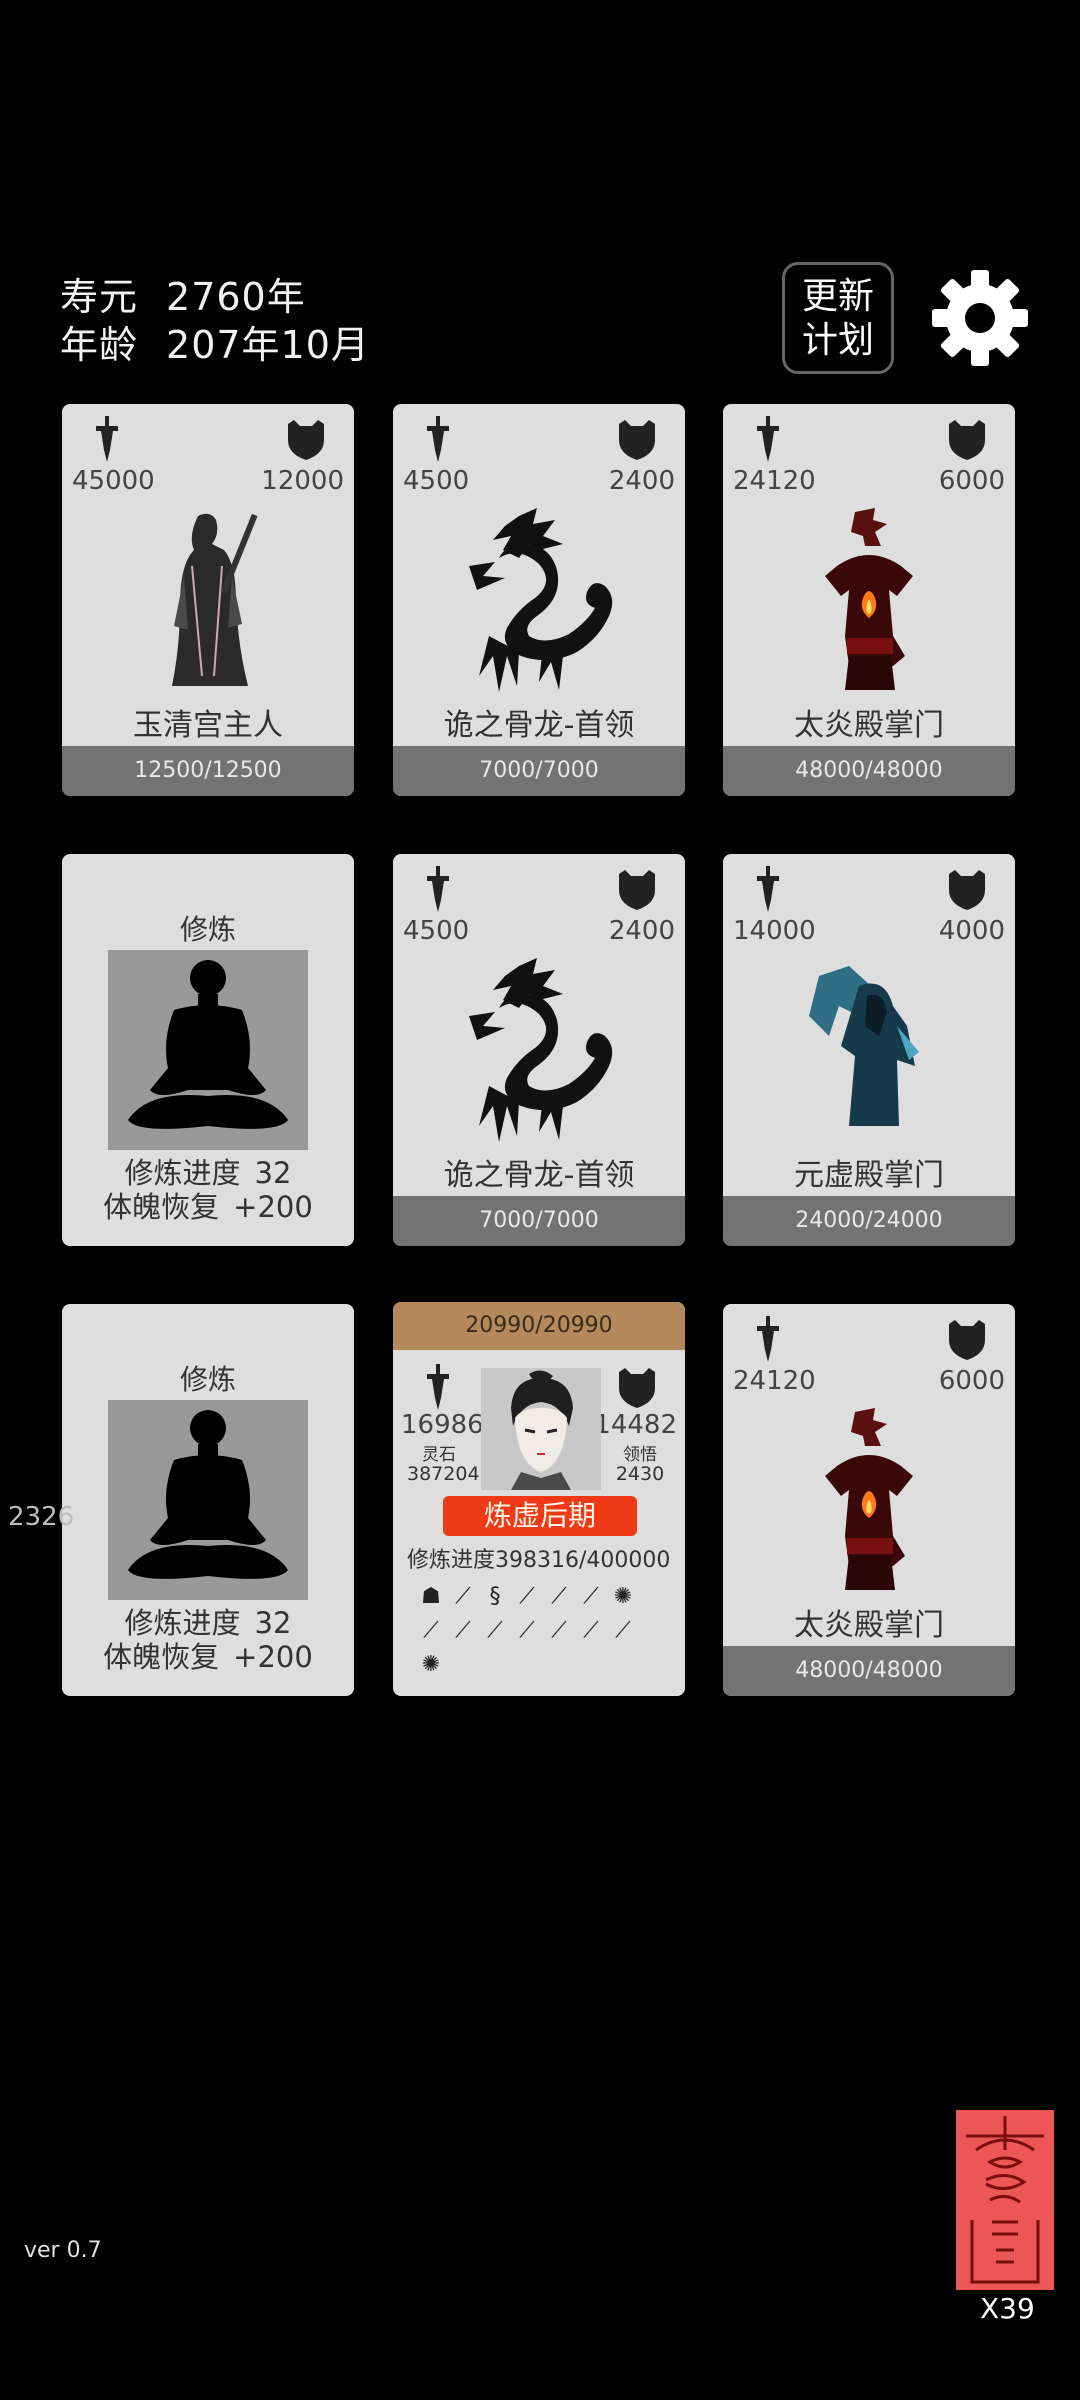 Image resolution: width=1080 pixels, height=2400 pixels. What do you see at coordinates (774, 931) in the screenshot?
I see `attack-value: 14000` at bounding box center [774, 931].